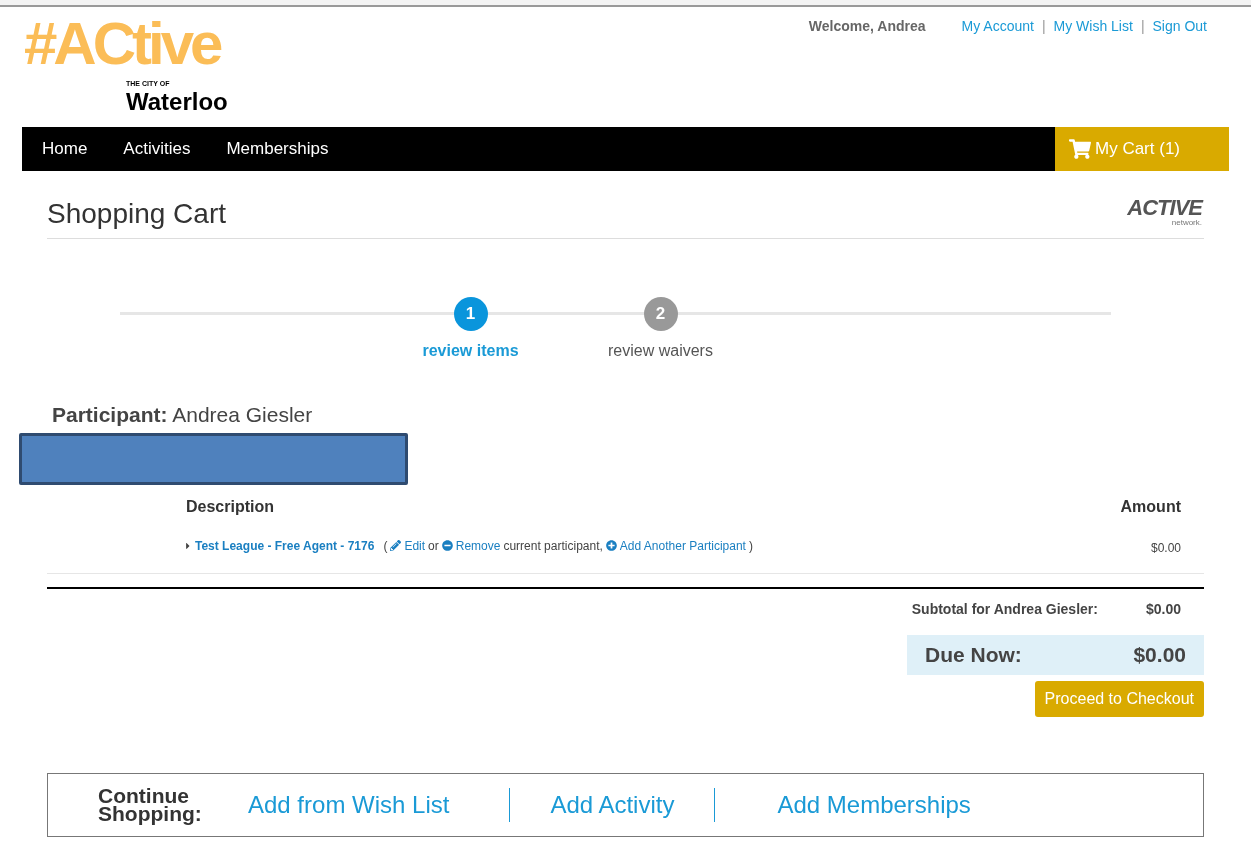 The image size is (1251, 851). What do you see at coordinates (1080, 149) in the screenshot?
I see `cart-icon` at bounding box center [1080, 149].